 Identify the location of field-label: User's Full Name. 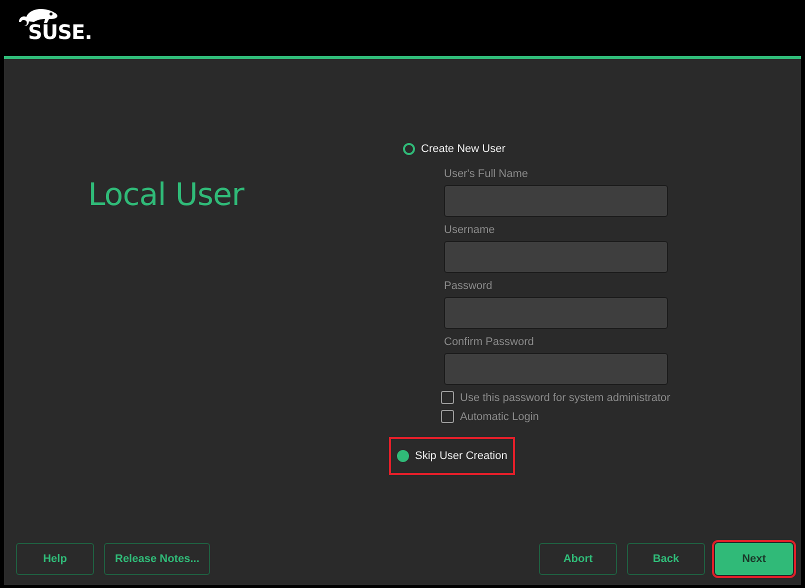
(487, 174).